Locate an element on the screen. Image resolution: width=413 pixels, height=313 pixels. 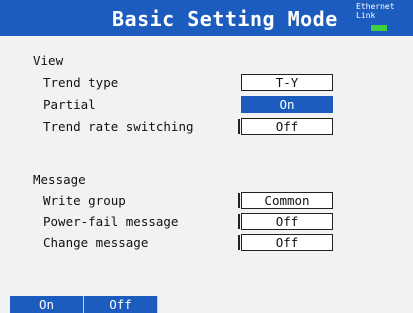
write-group-field: Common is located at coordinates (285, 200).